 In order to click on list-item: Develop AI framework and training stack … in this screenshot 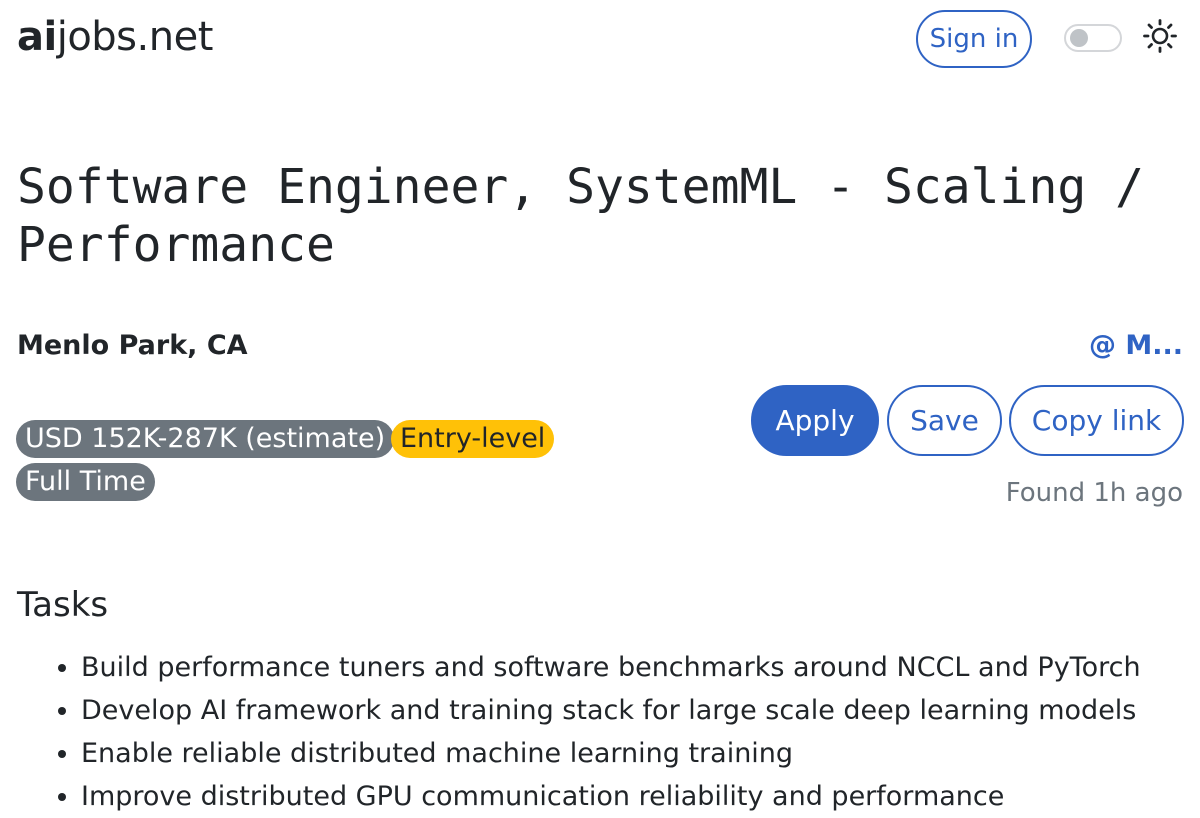, I will do `click(640, 710)`.